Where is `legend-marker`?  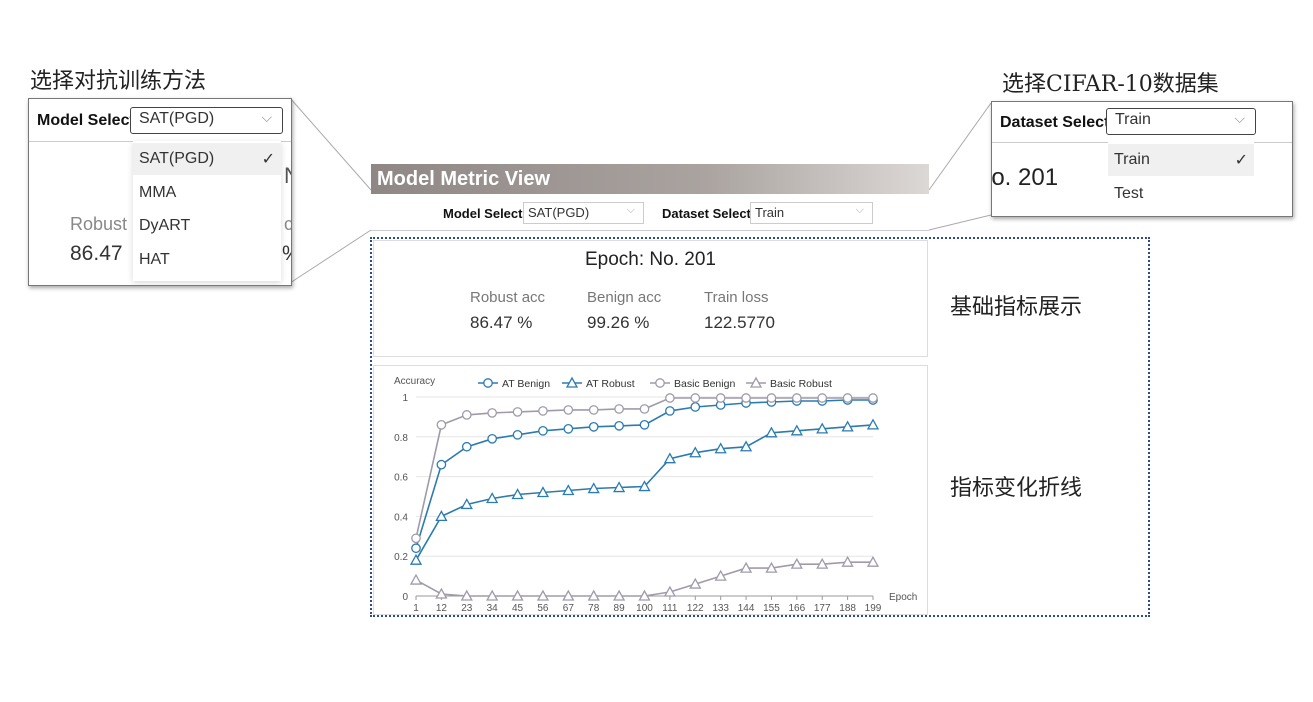 legend-marker is located at coordinates (488, 383).